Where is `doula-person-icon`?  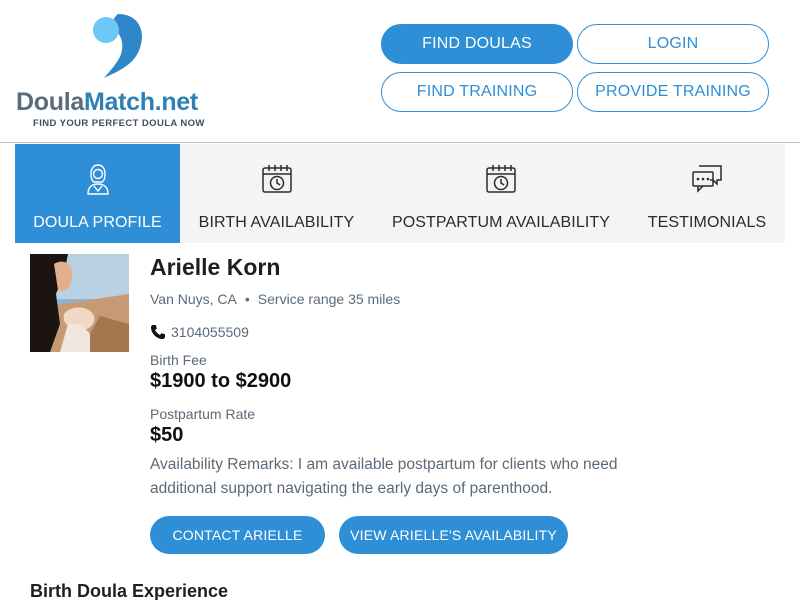 doula-person-icon is located at coordinates (97, 179).